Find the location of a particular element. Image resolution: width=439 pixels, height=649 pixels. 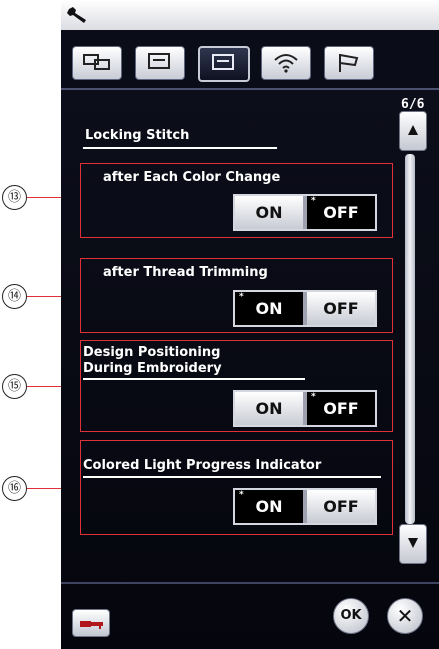

close-icon: ✕ is located at coordinates (405, 616).